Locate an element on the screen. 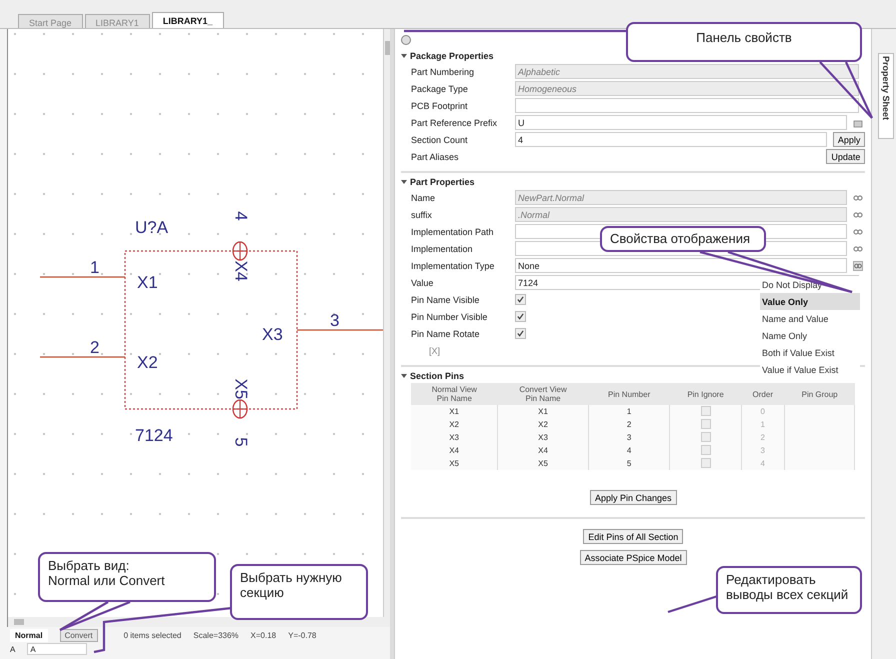 This screenshot has width=896, height=659. section-title: Part Properties is located at coordinates (442, 182).